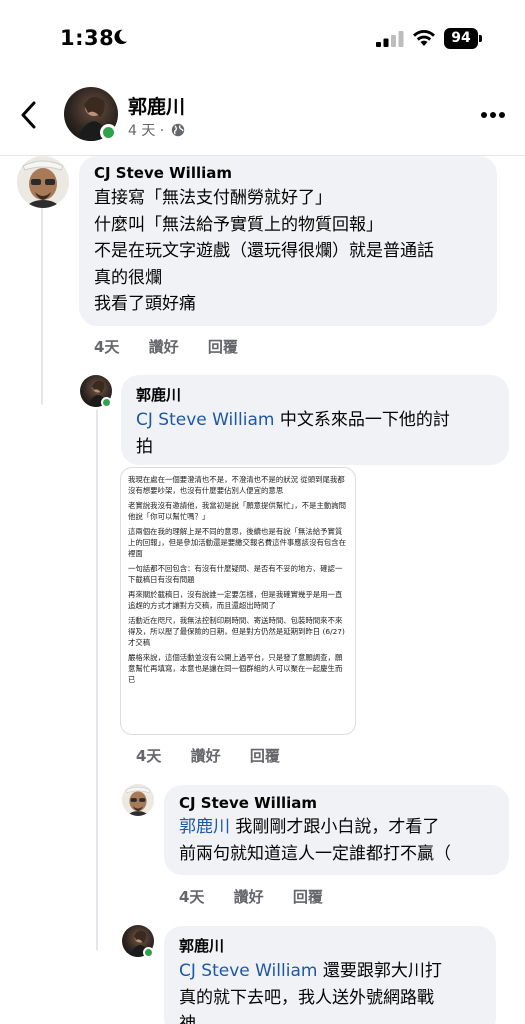 The image size is (525, 1024). Describe the element at coordinates (121, 37) in the screenshot. I see `moon-icon` at that location.